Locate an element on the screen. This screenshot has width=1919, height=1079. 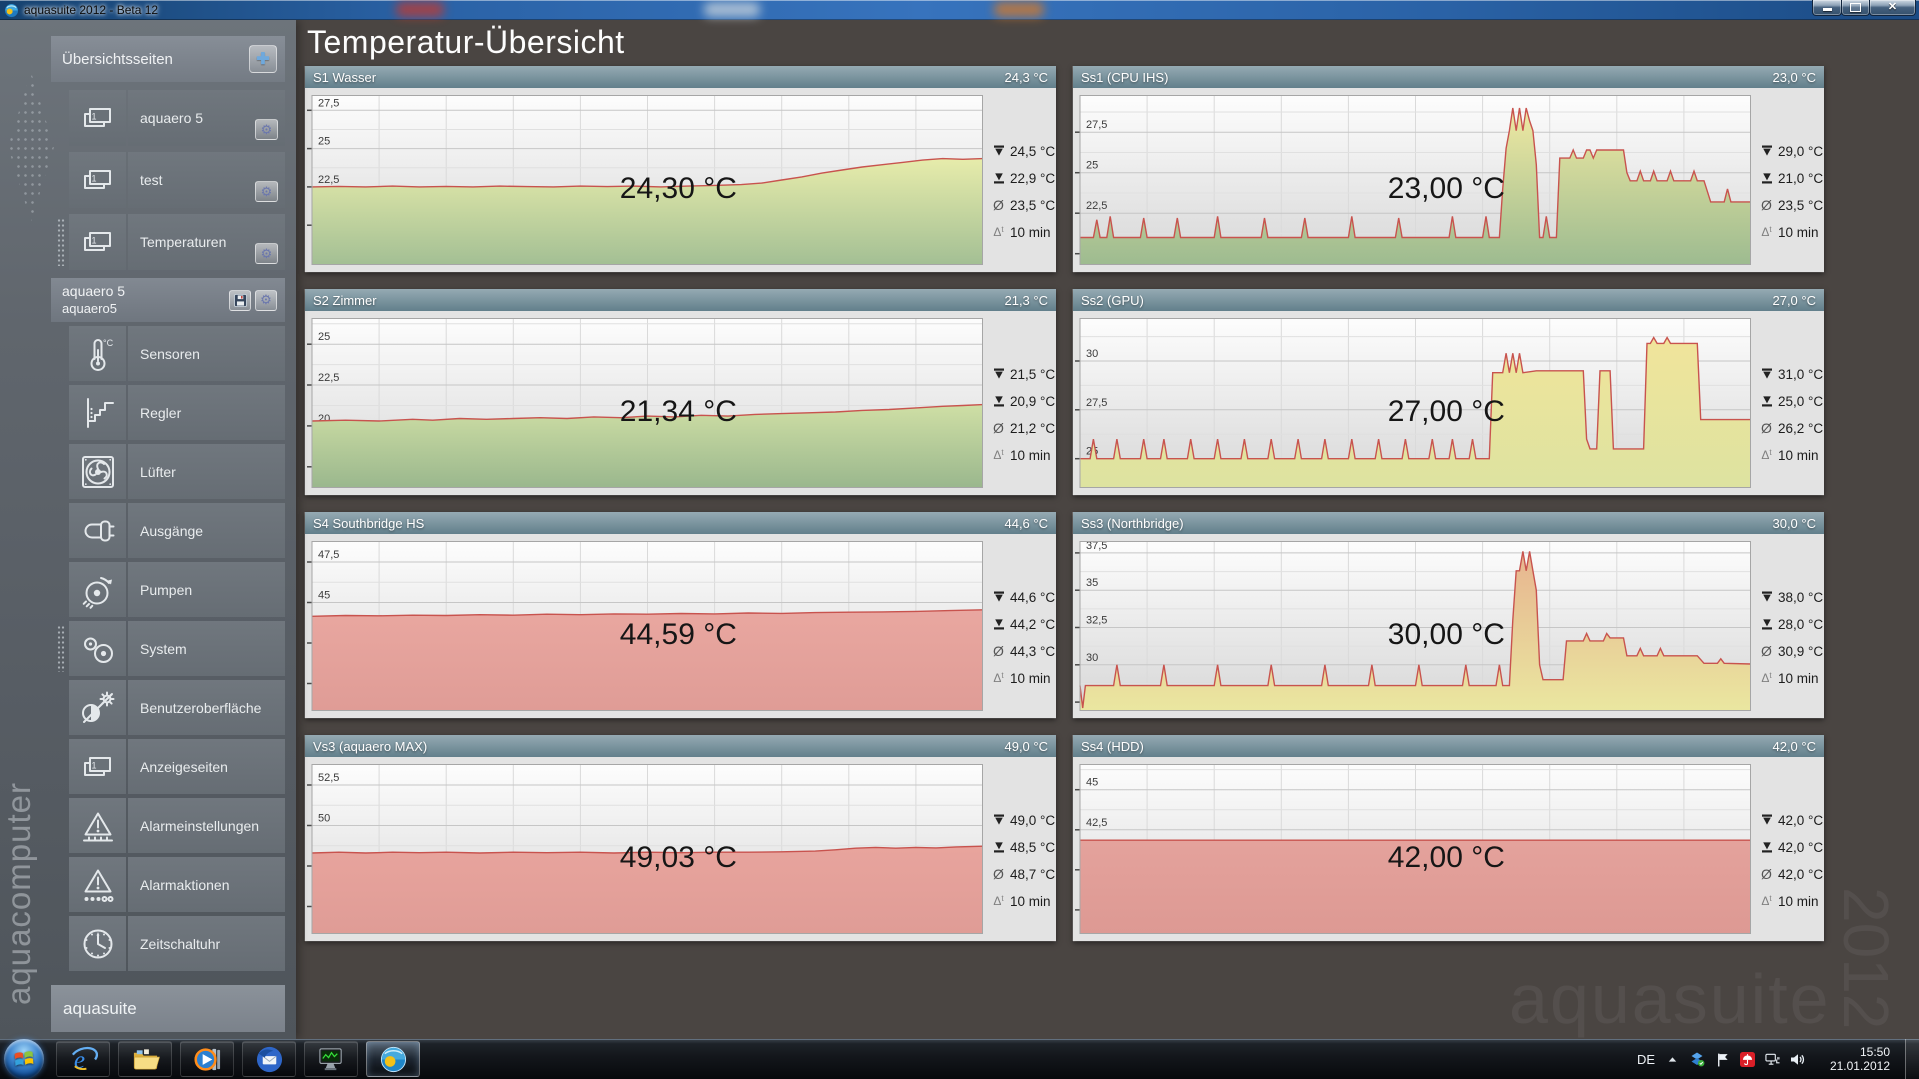
sidebar-item-ausg-nge: Ausgänge is located at coordinates (177, 530).